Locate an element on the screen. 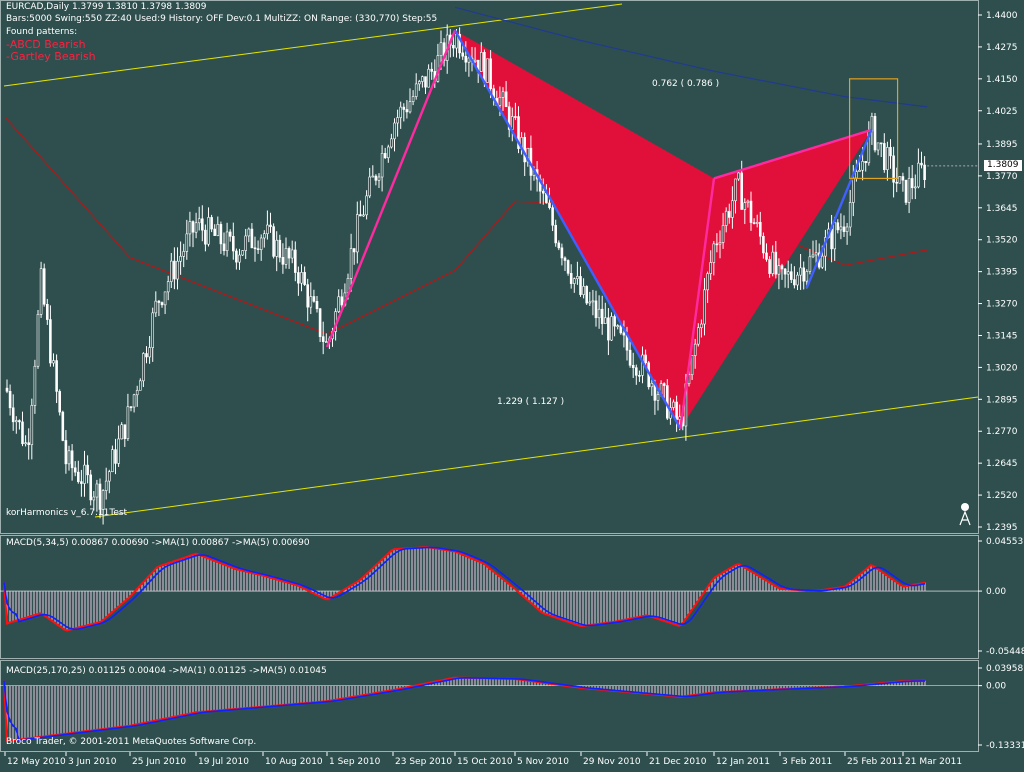  price-tick-label: 1.2645 is located at coordinates (1002, 464).